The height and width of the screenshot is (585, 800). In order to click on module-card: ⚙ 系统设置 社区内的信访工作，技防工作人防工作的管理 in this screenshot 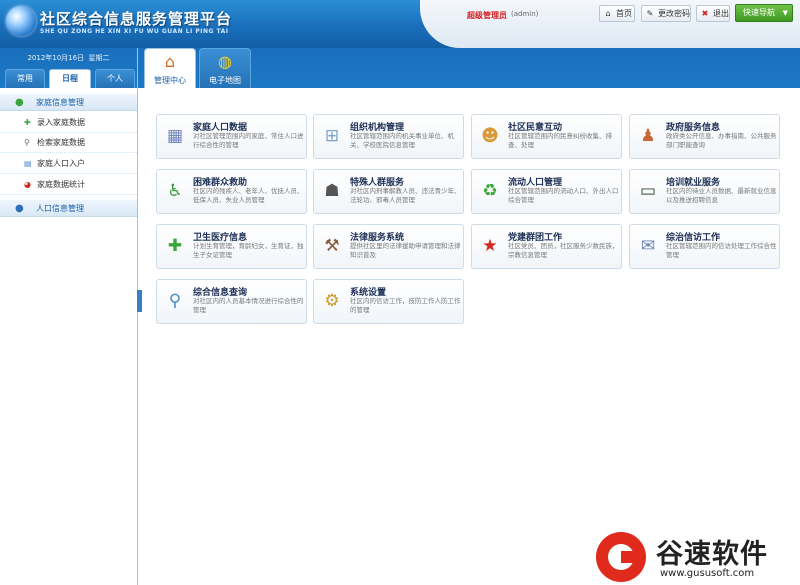, I will do `click(388, 301)`.